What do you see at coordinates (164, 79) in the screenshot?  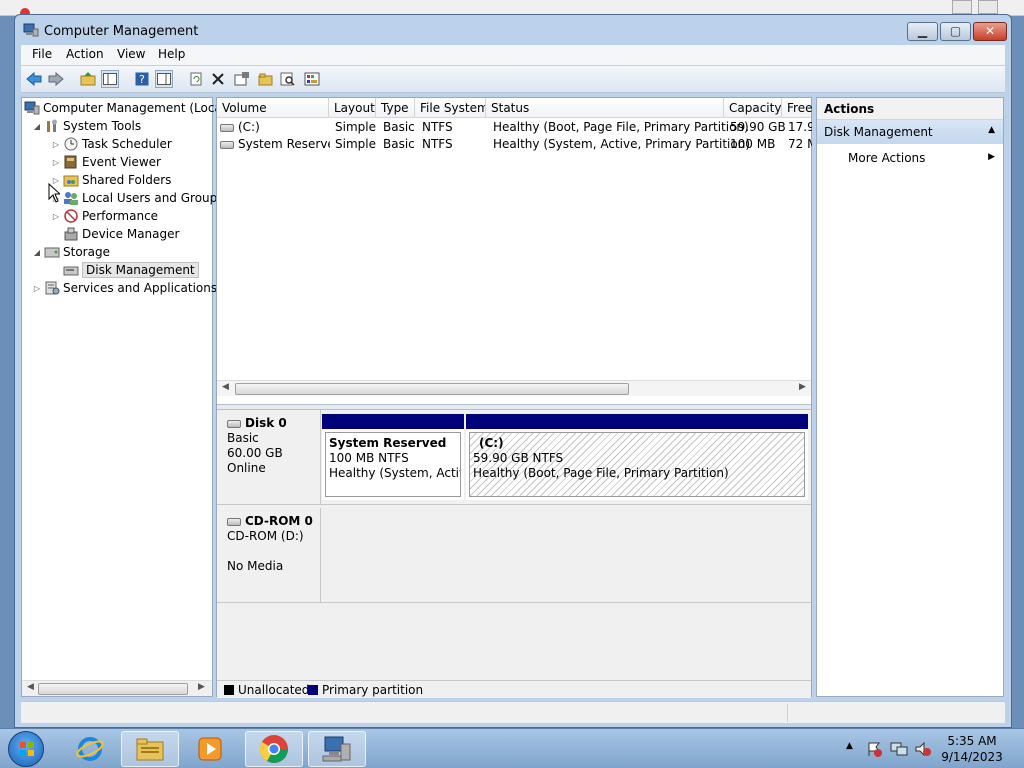 I see `show-hide-action-pane-icon` at bounding box center [164, 79].